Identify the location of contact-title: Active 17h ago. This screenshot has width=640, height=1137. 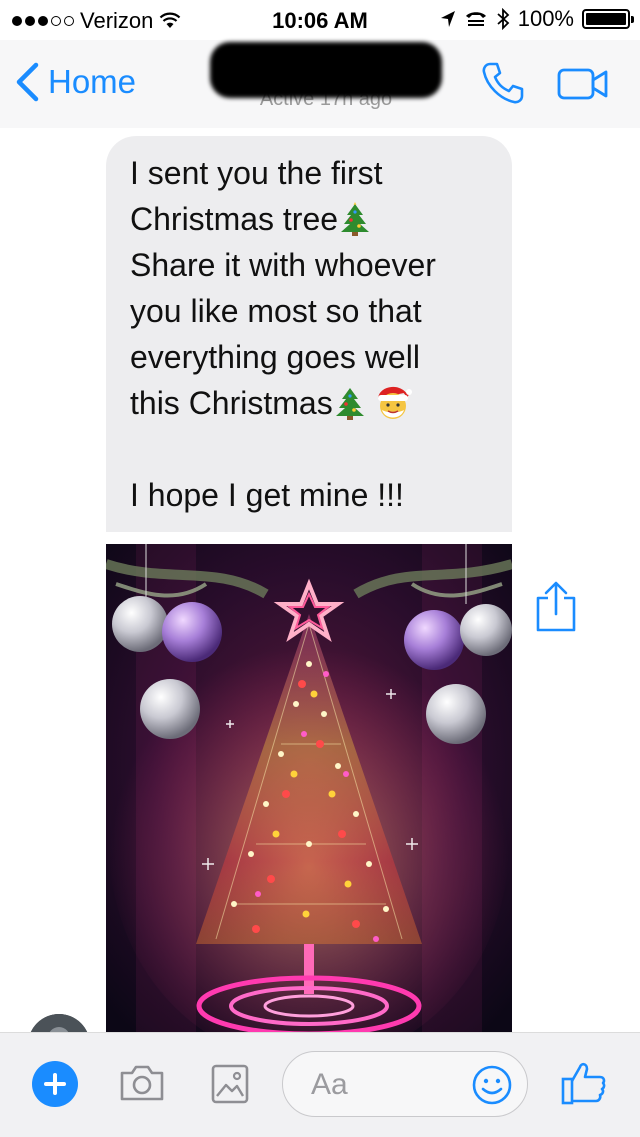
(326, 76).